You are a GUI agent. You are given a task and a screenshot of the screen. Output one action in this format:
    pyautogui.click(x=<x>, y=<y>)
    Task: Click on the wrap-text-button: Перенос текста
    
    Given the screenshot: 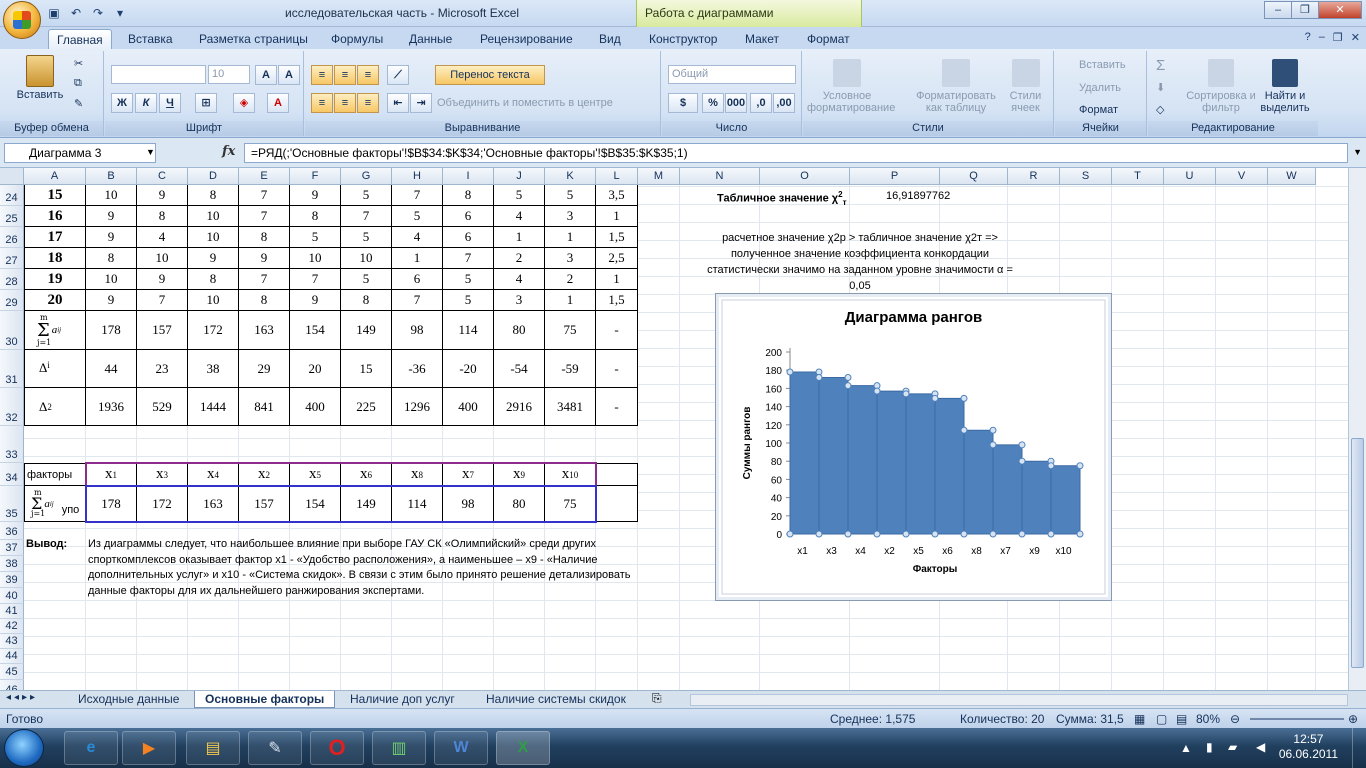 What is the action you would take?
    pyautogui.click(x=490, y=75)
    